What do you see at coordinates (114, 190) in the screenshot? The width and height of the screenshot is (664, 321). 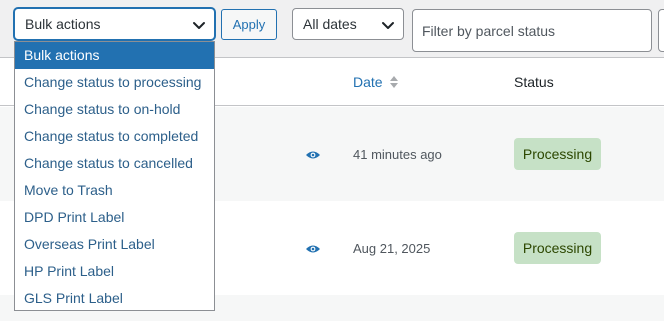 I see `bulk-option-move-to-trash: Move to Trash` at bounding box center [114, 190].